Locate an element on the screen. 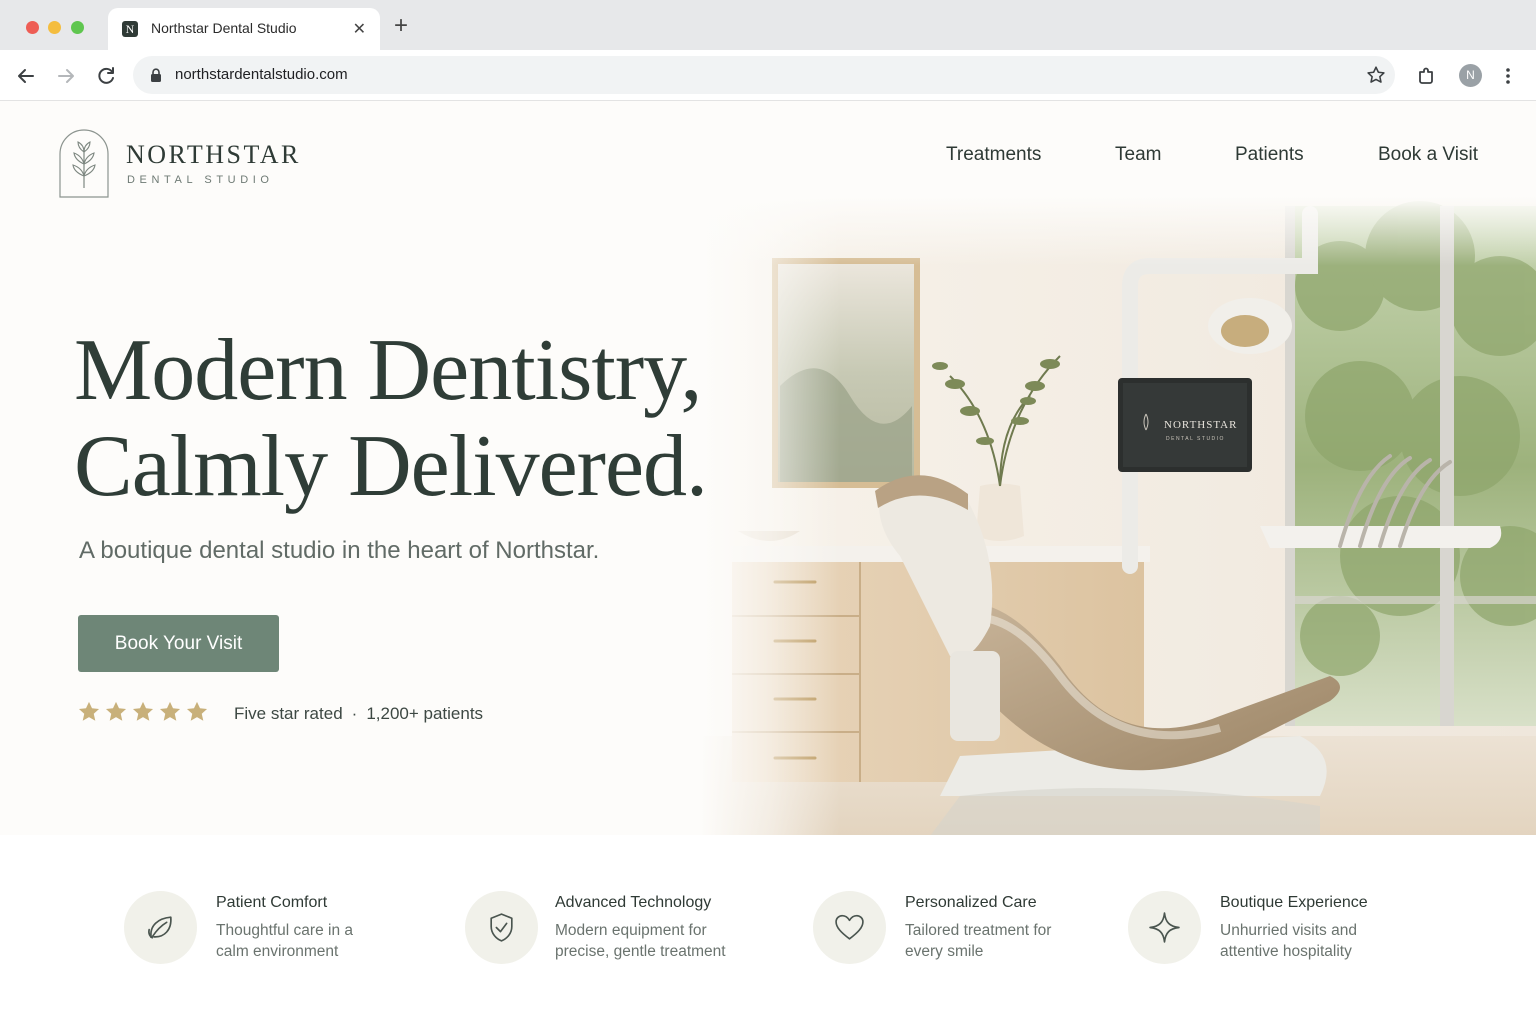  browser-toolbar: northstardentalstudio.com N is located at coordinates (768, 75).